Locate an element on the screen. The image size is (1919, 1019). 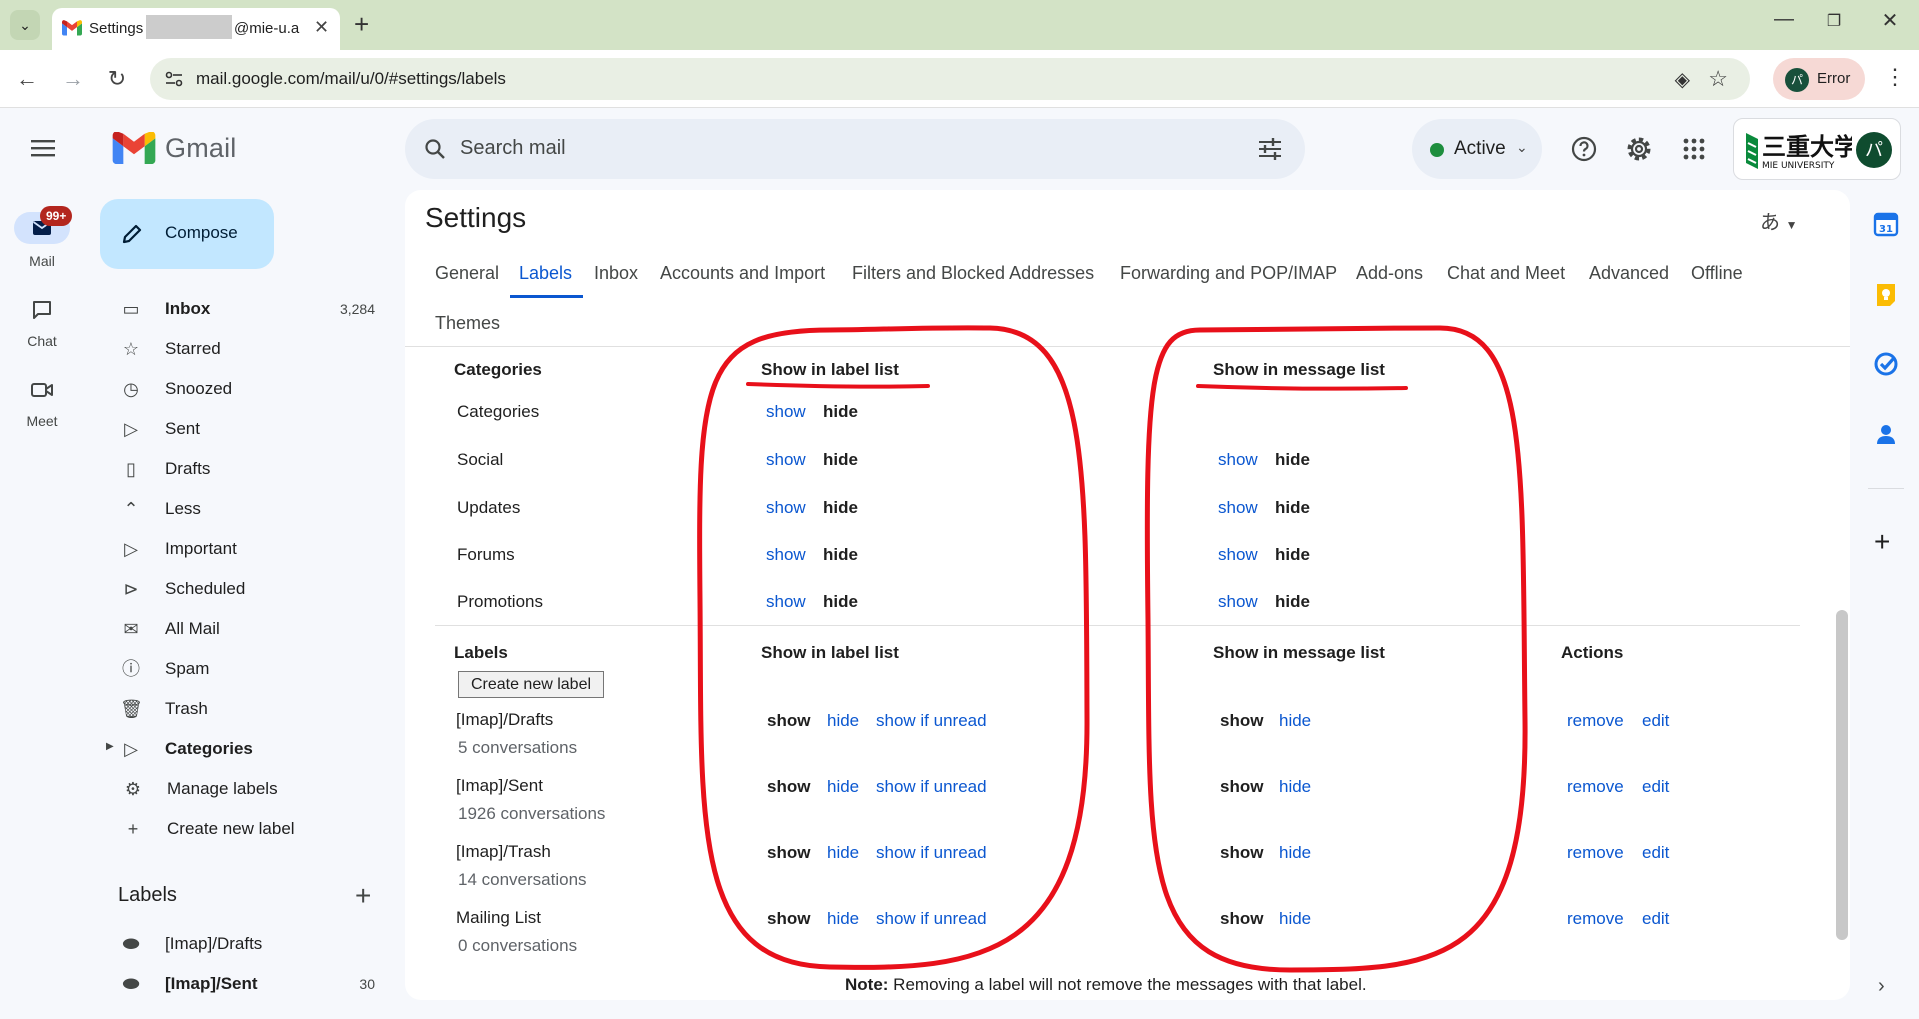
status-dropdown: Active ⌄ is located at coordinates (1477, 149).